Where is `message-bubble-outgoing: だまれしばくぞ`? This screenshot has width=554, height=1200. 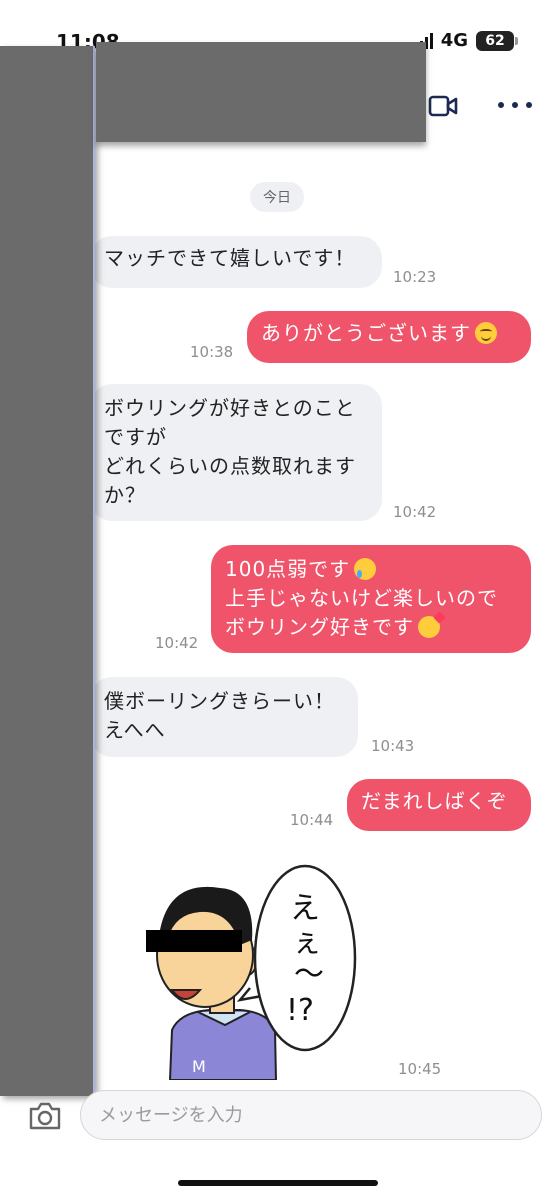 message-bubble-outgoing: だまれしばくぞ is located at coordinates (439, 805).